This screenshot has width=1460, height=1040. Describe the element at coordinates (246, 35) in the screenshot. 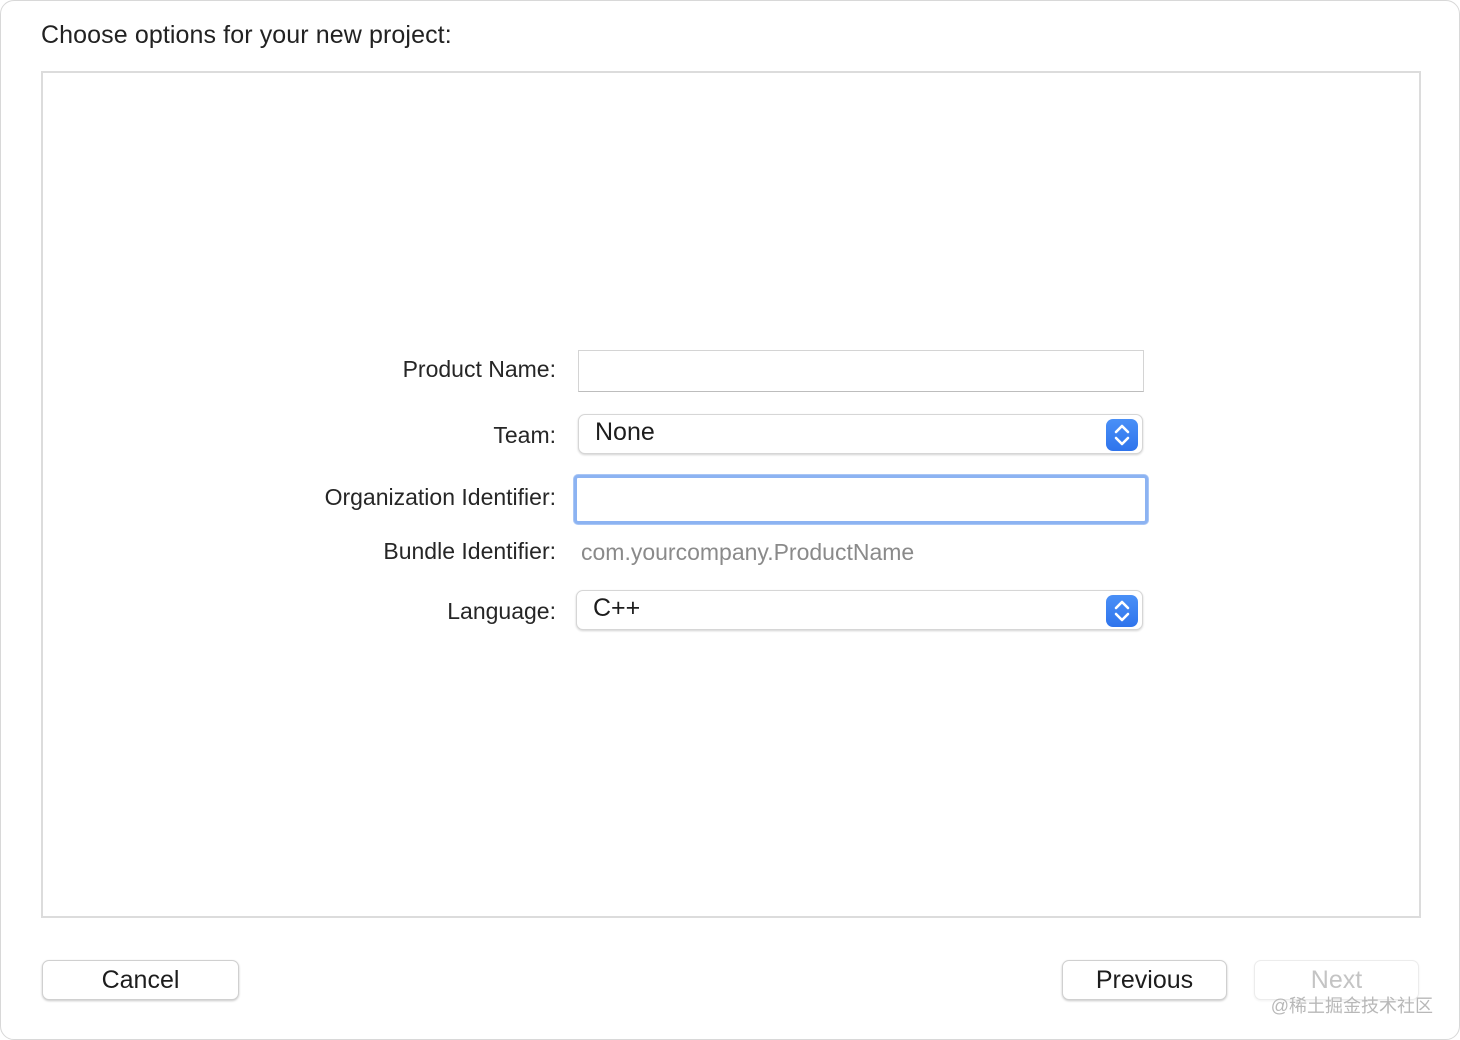

I see `page-title: Choose options for your new project:` at that location.